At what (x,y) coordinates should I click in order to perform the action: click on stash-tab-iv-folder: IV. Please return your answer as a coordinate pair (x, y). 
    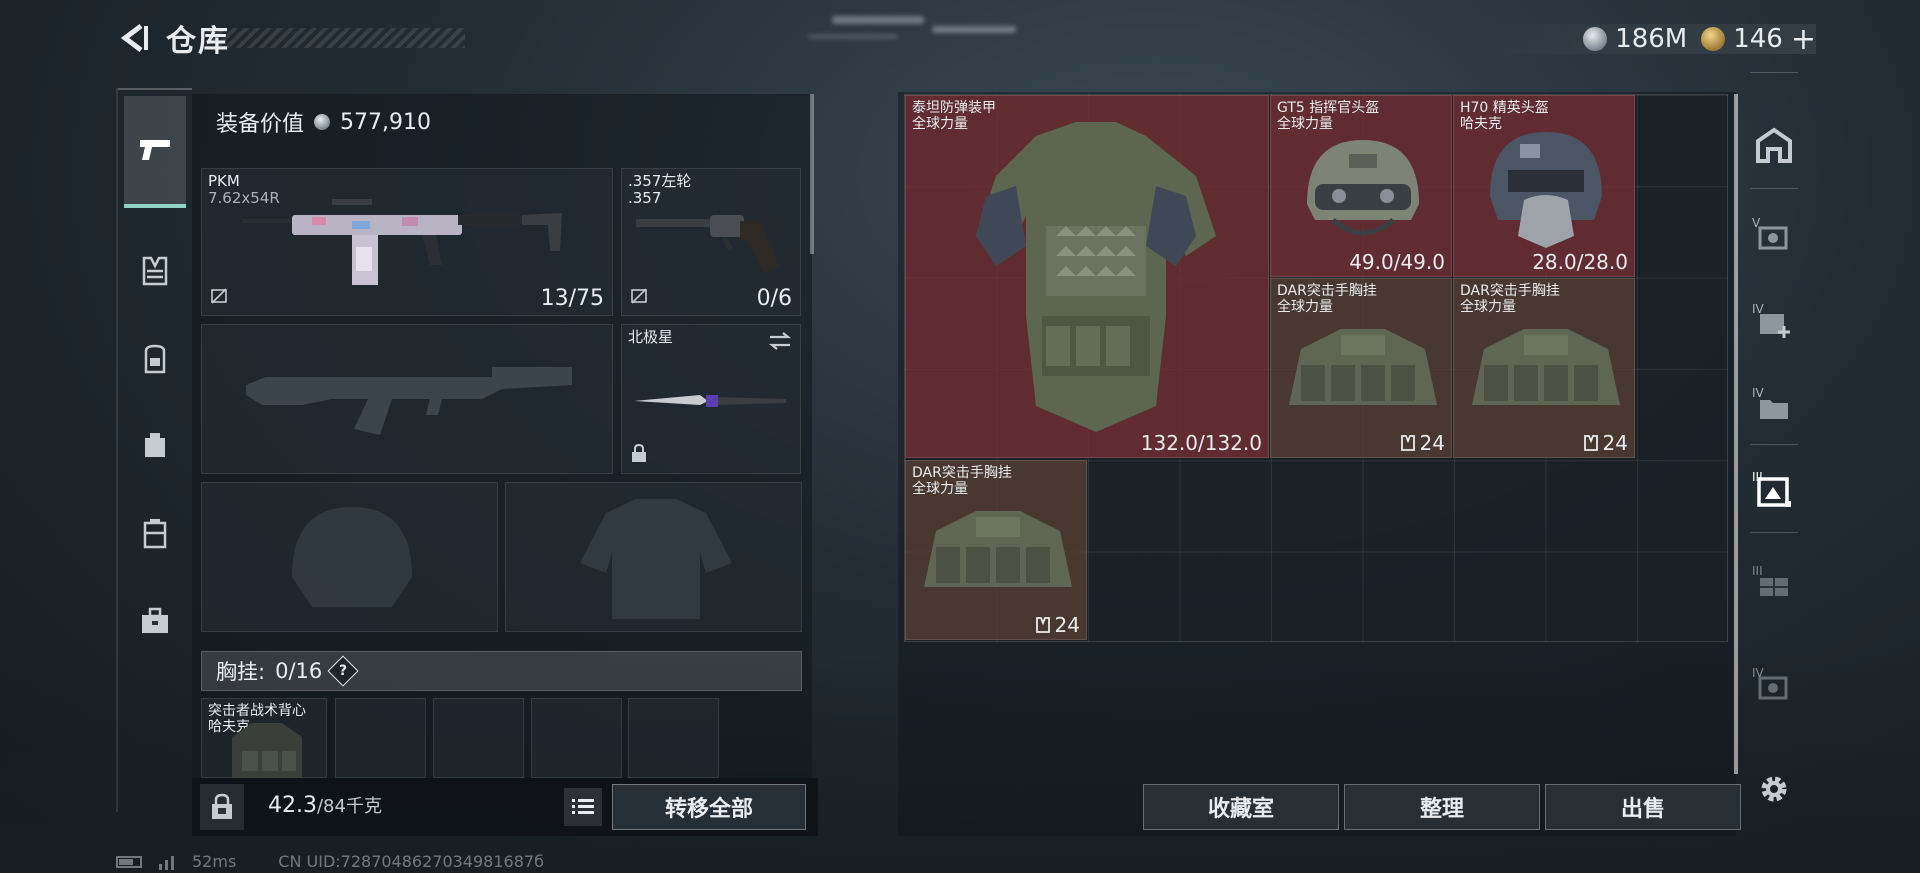
    Looking at the image, I should click on (1774, 407).